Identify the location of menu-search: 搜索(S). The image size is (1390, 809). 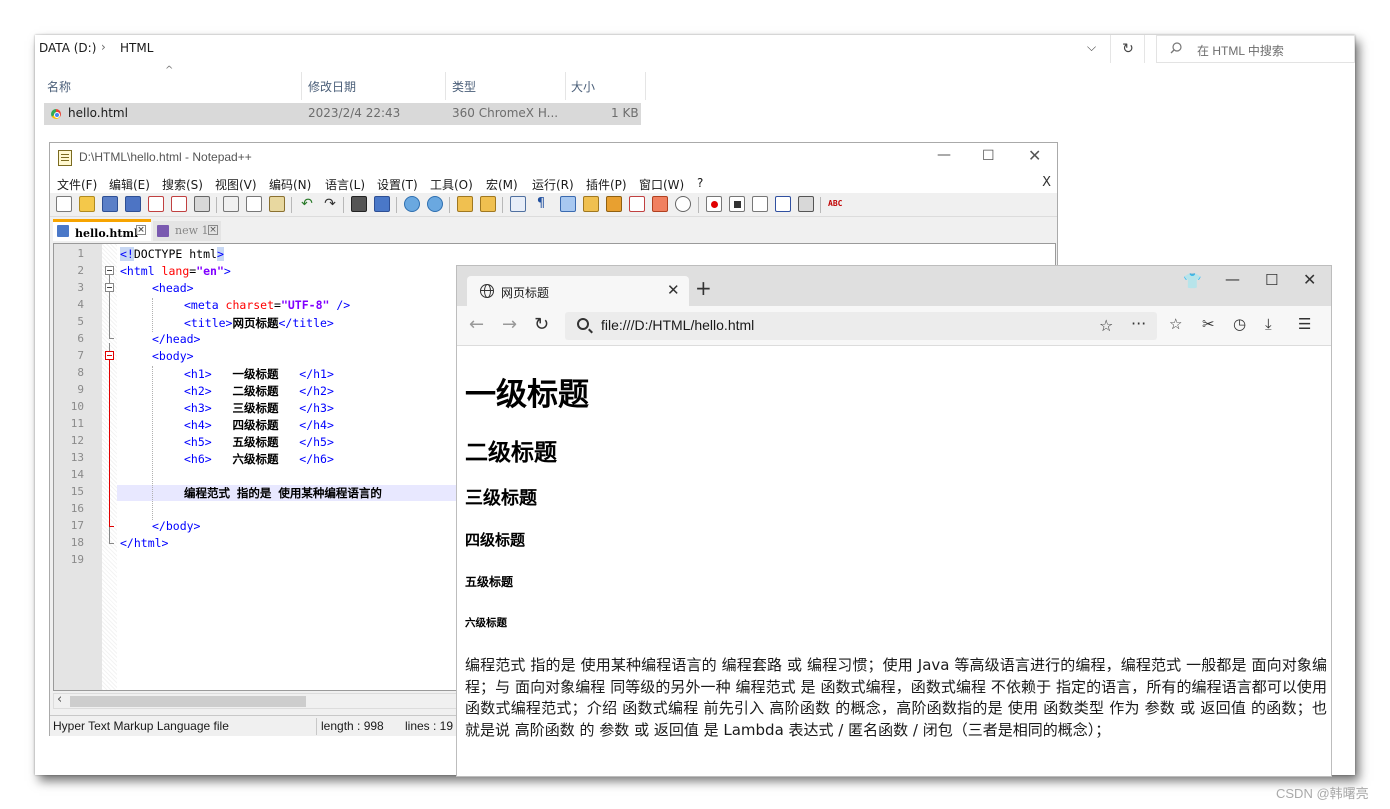
(182, 184).